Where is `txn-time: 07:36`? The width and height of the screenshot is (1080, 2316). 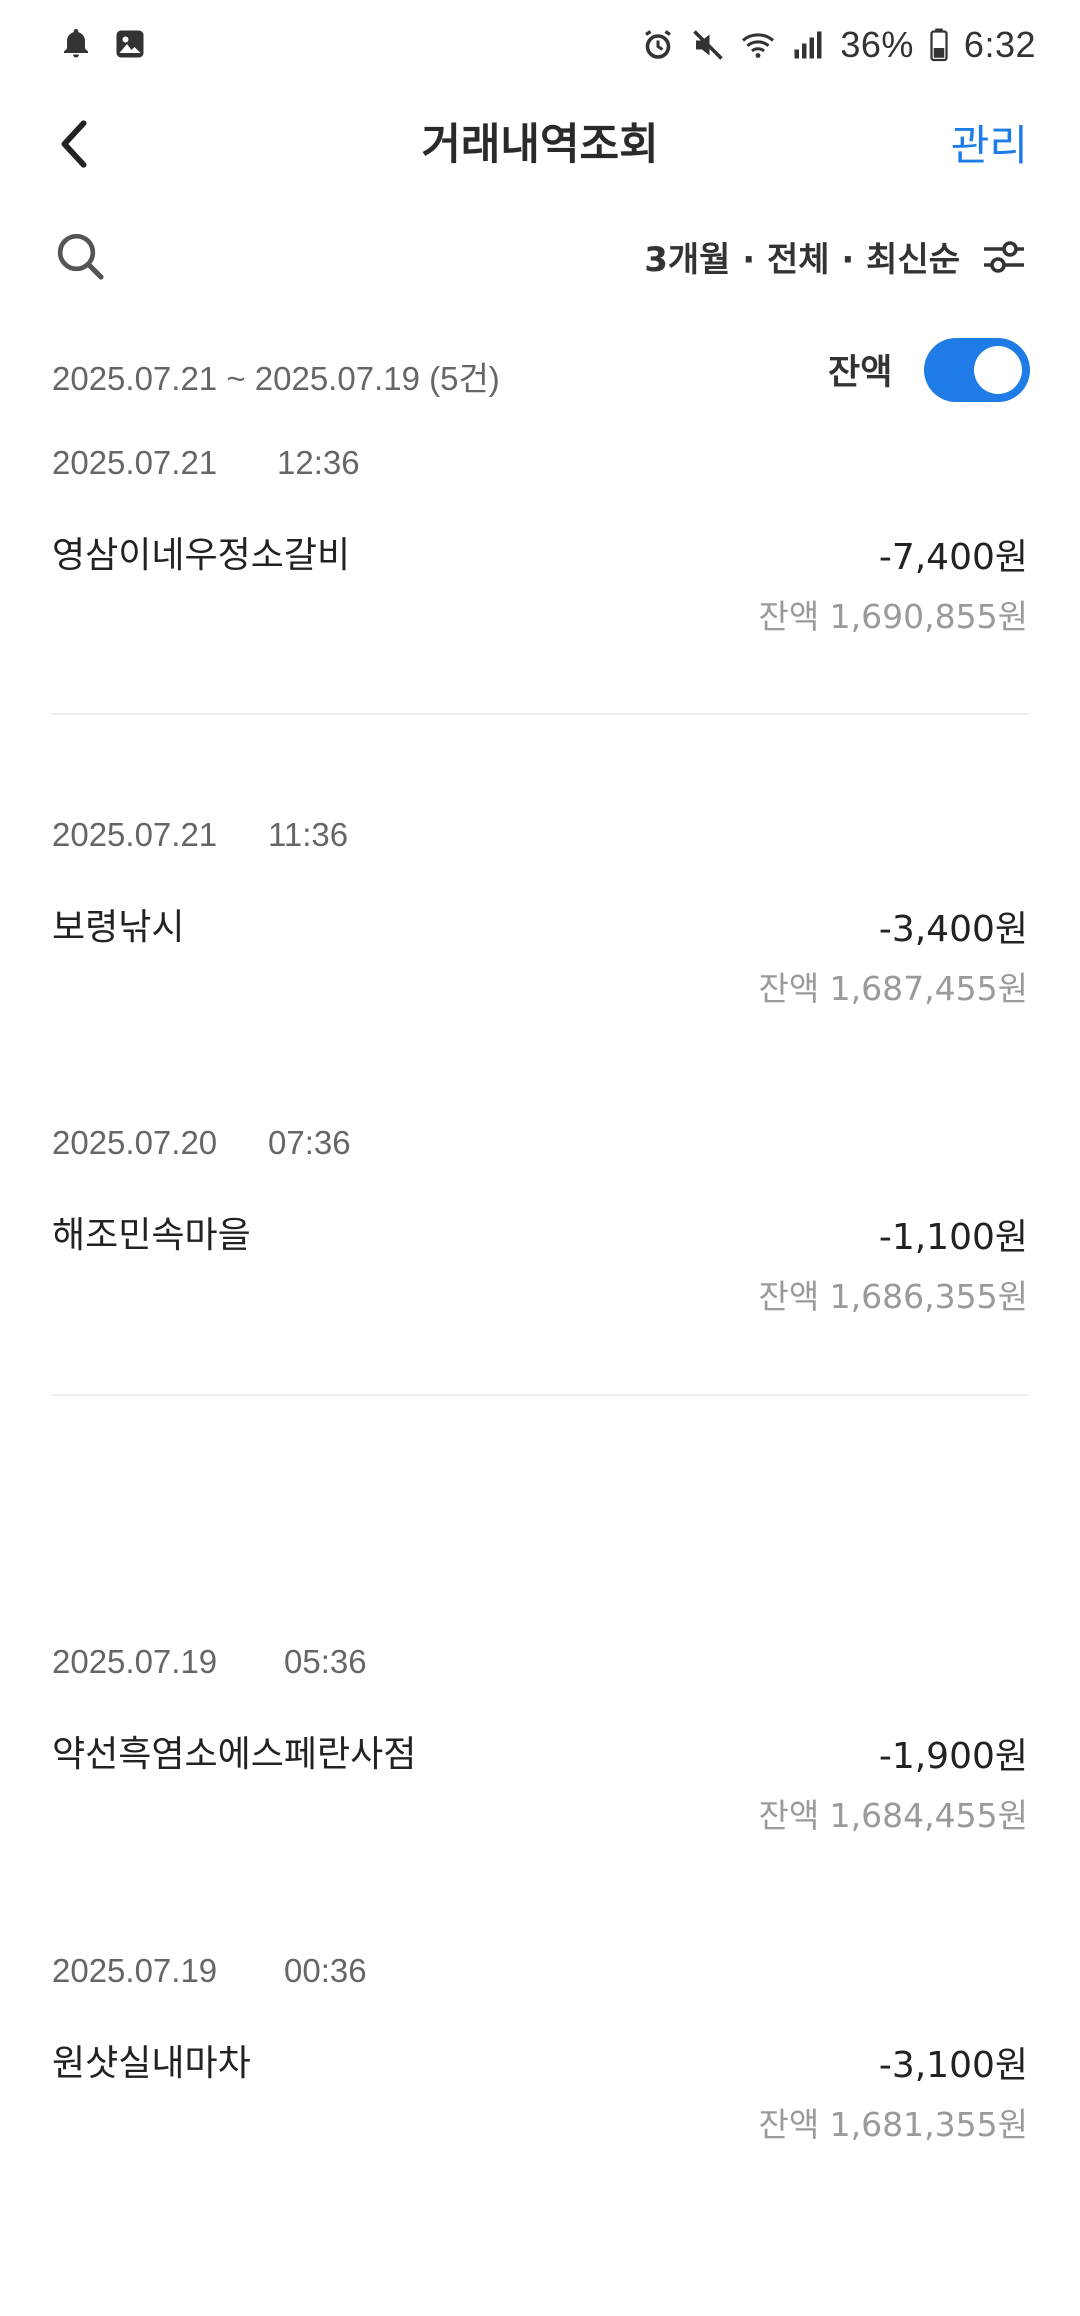 txn-time: 07:36 is located at coordinates (309, 1142).